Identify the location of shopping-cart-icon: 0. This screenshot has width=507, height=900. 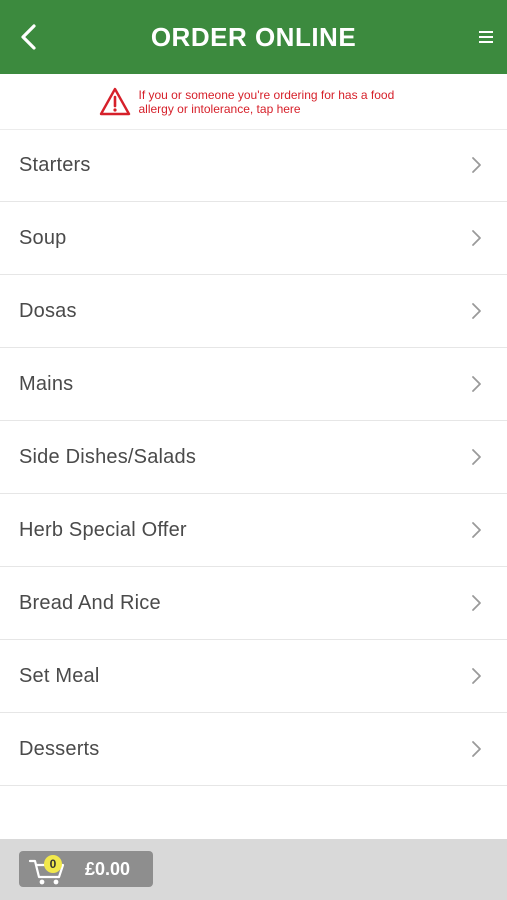
(48, 869).